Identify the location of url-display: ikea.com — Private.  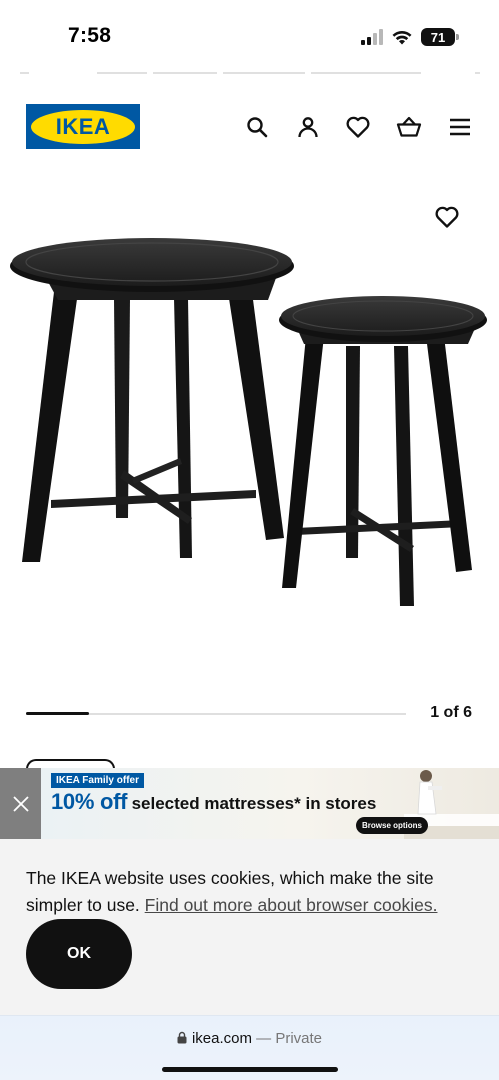
(249, 1038).